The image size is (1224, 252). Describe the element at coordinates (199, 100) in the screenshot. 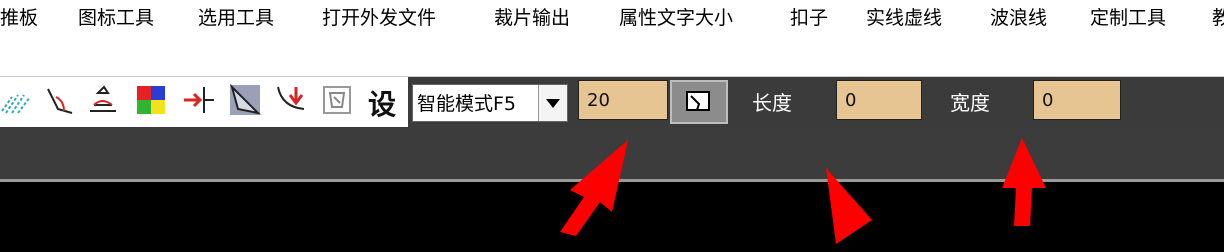

I see `split-point-tool-icon` at that location.